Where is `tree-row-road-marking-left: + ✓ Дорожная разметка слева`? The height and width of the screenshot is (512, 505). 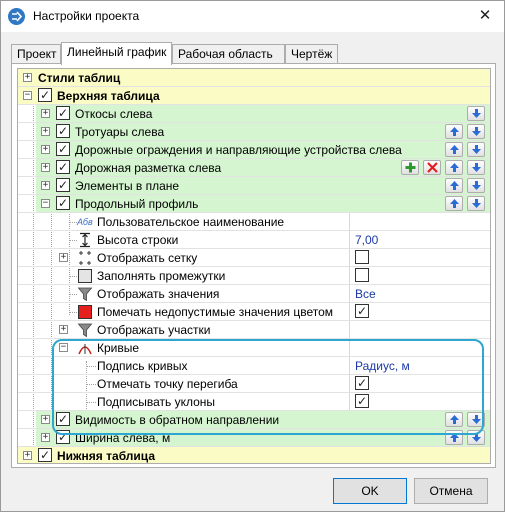 tree-row-road-marking-left: + ✓ Дорожная разметка слева is located at coordinates (254, 168).